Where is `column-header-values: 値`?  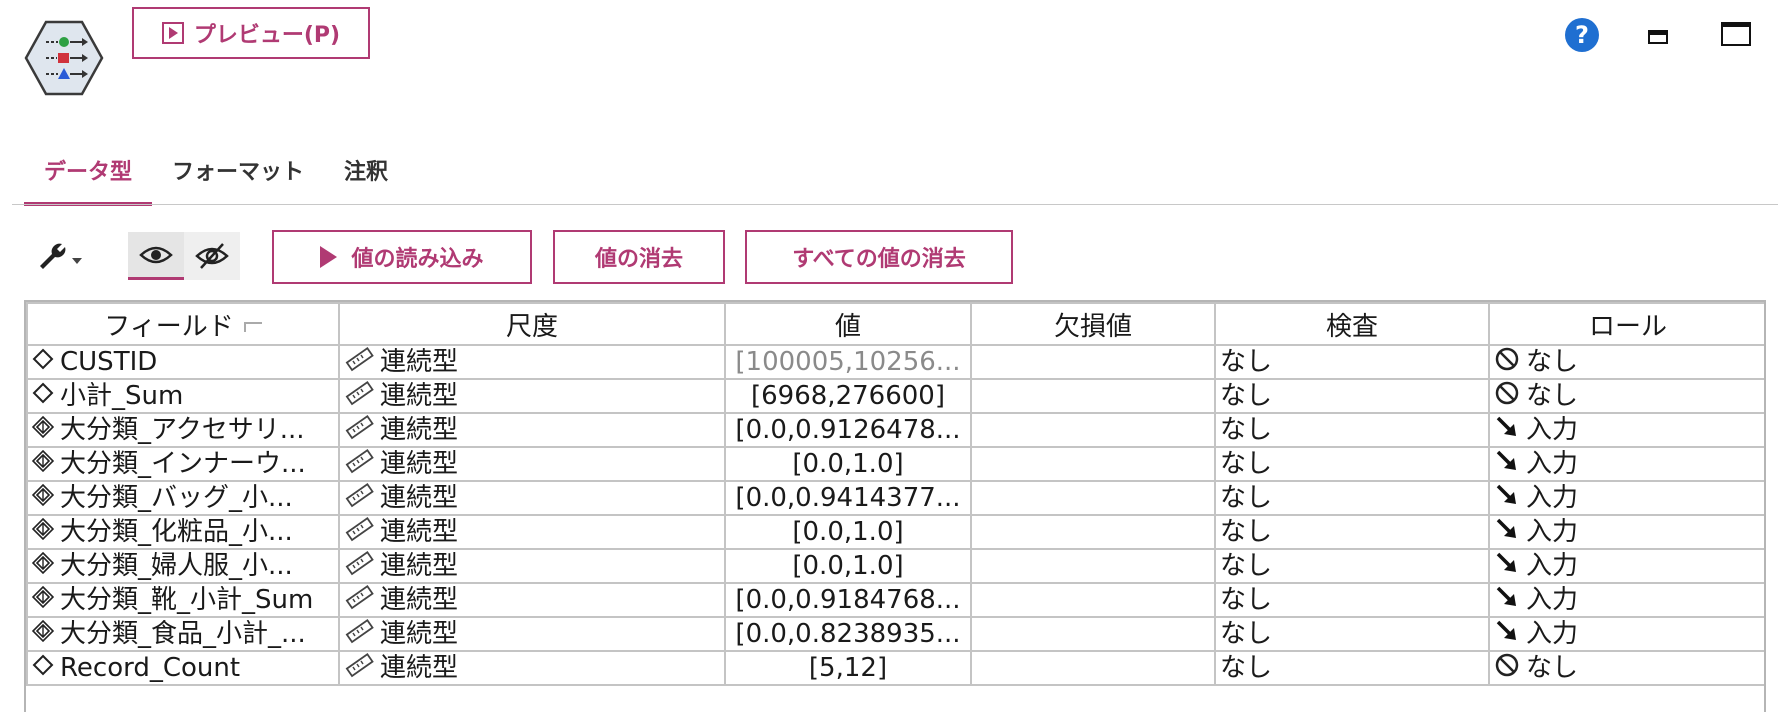 column-header-values: 値 is located at coordinates (848, 324).